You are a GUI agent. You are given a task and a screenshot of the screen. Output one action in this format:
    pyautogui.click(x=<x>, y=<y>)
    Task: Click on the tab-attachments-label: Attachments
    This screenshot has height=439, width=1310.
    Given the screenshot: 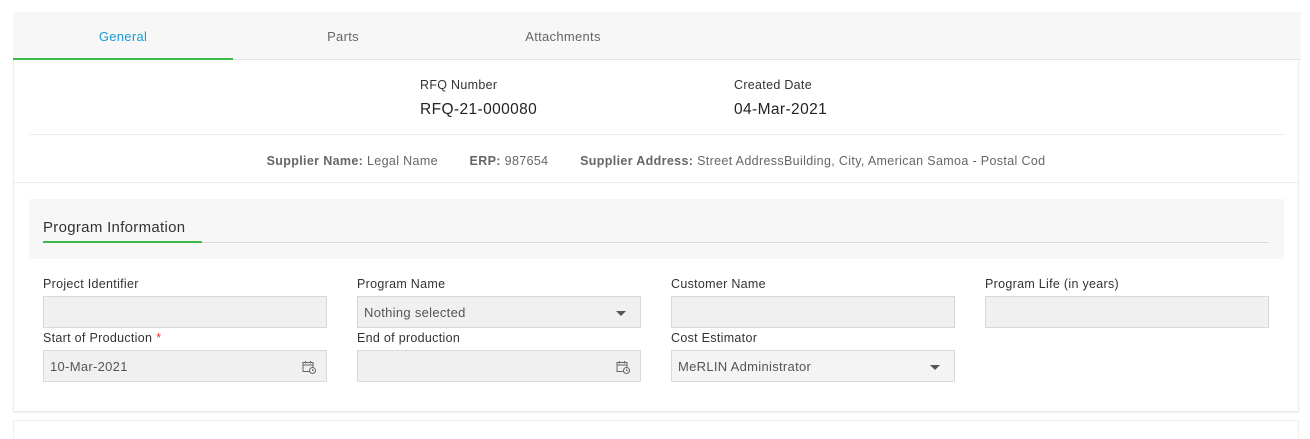 What is the action you would take?
    pyautogui.click(x=563, y=36)
    